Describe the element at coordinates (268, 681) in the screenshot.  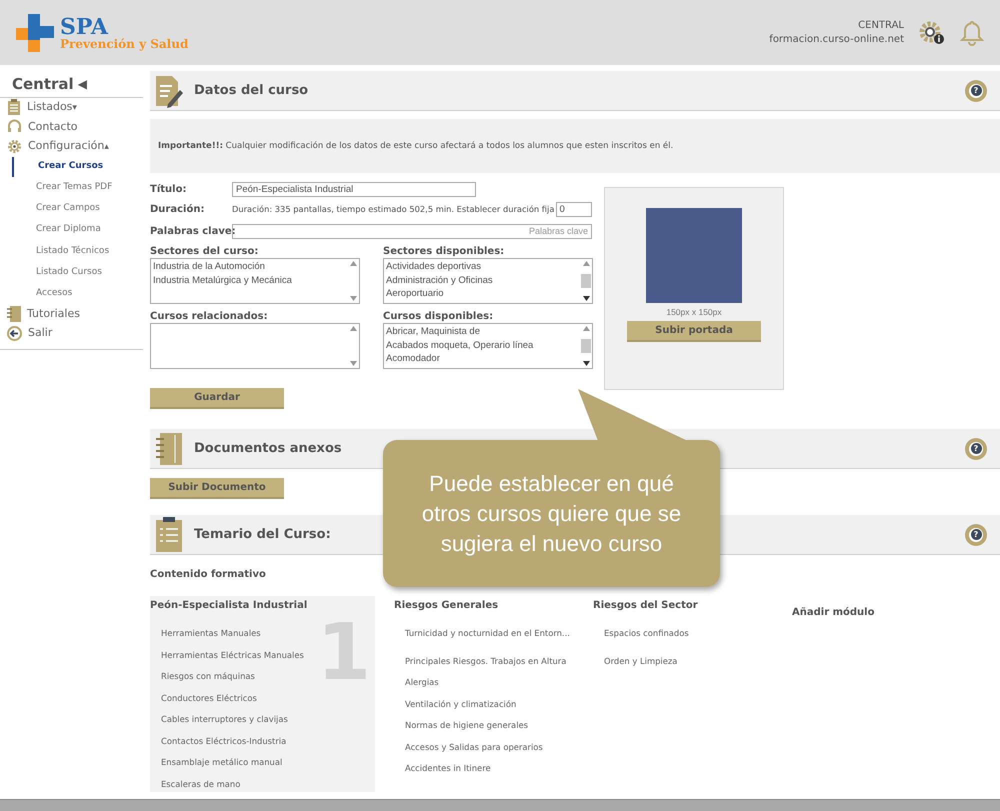
I see `lesson-link: Riesgos con máquinas` at that location.